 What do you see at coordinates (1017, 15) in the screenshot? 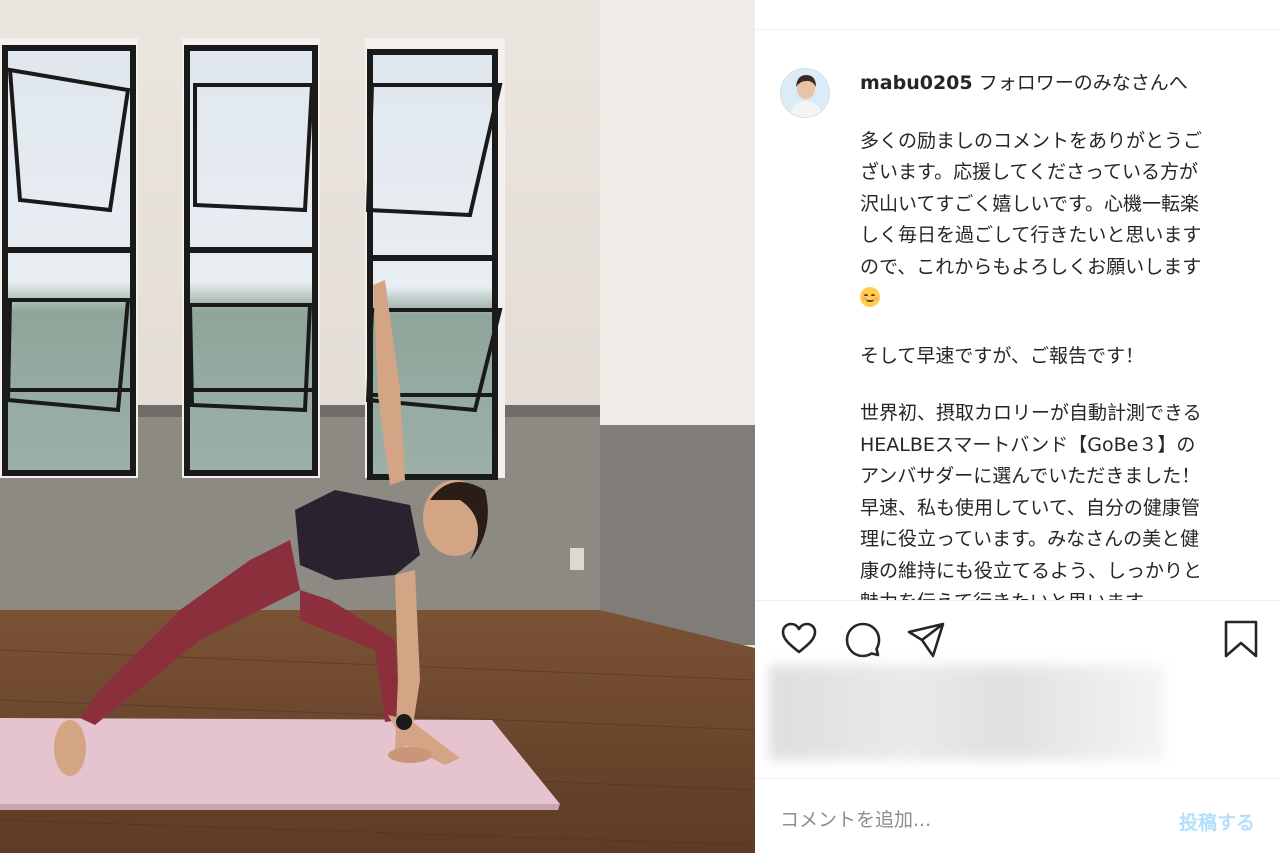
I see `panel-header` at bounding box center [1017, 15].